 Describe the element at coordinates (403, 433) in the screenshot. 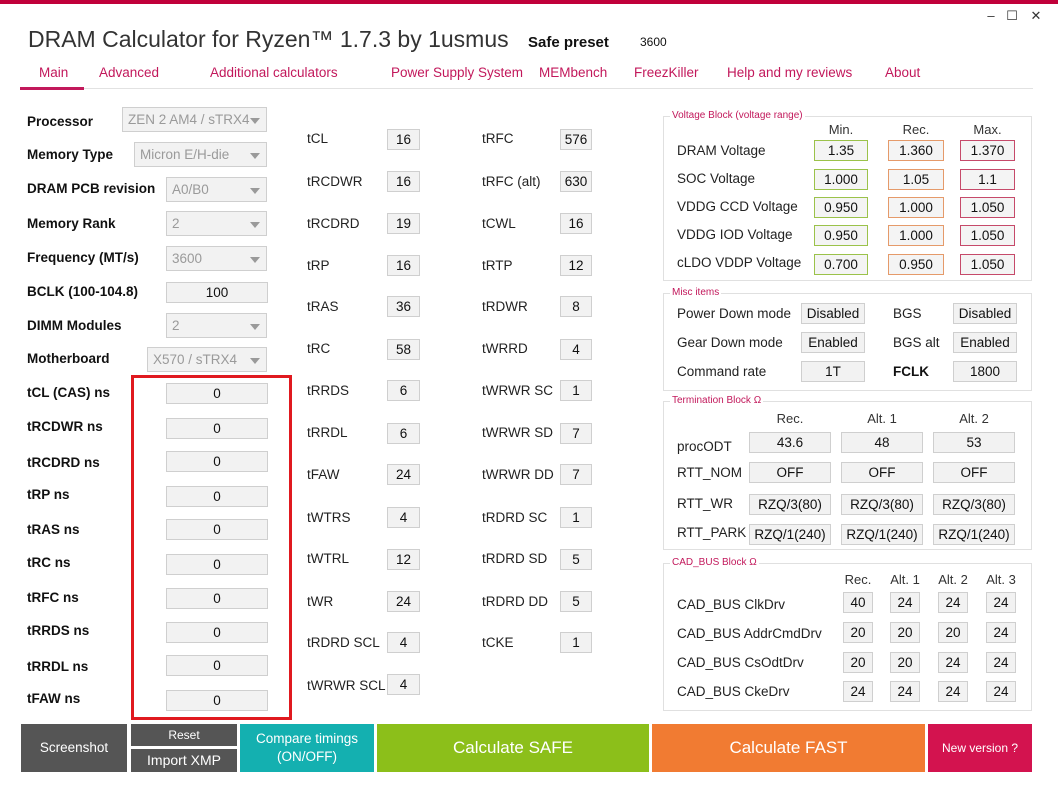

I see `timing-value-trrdl: 6` at that location.